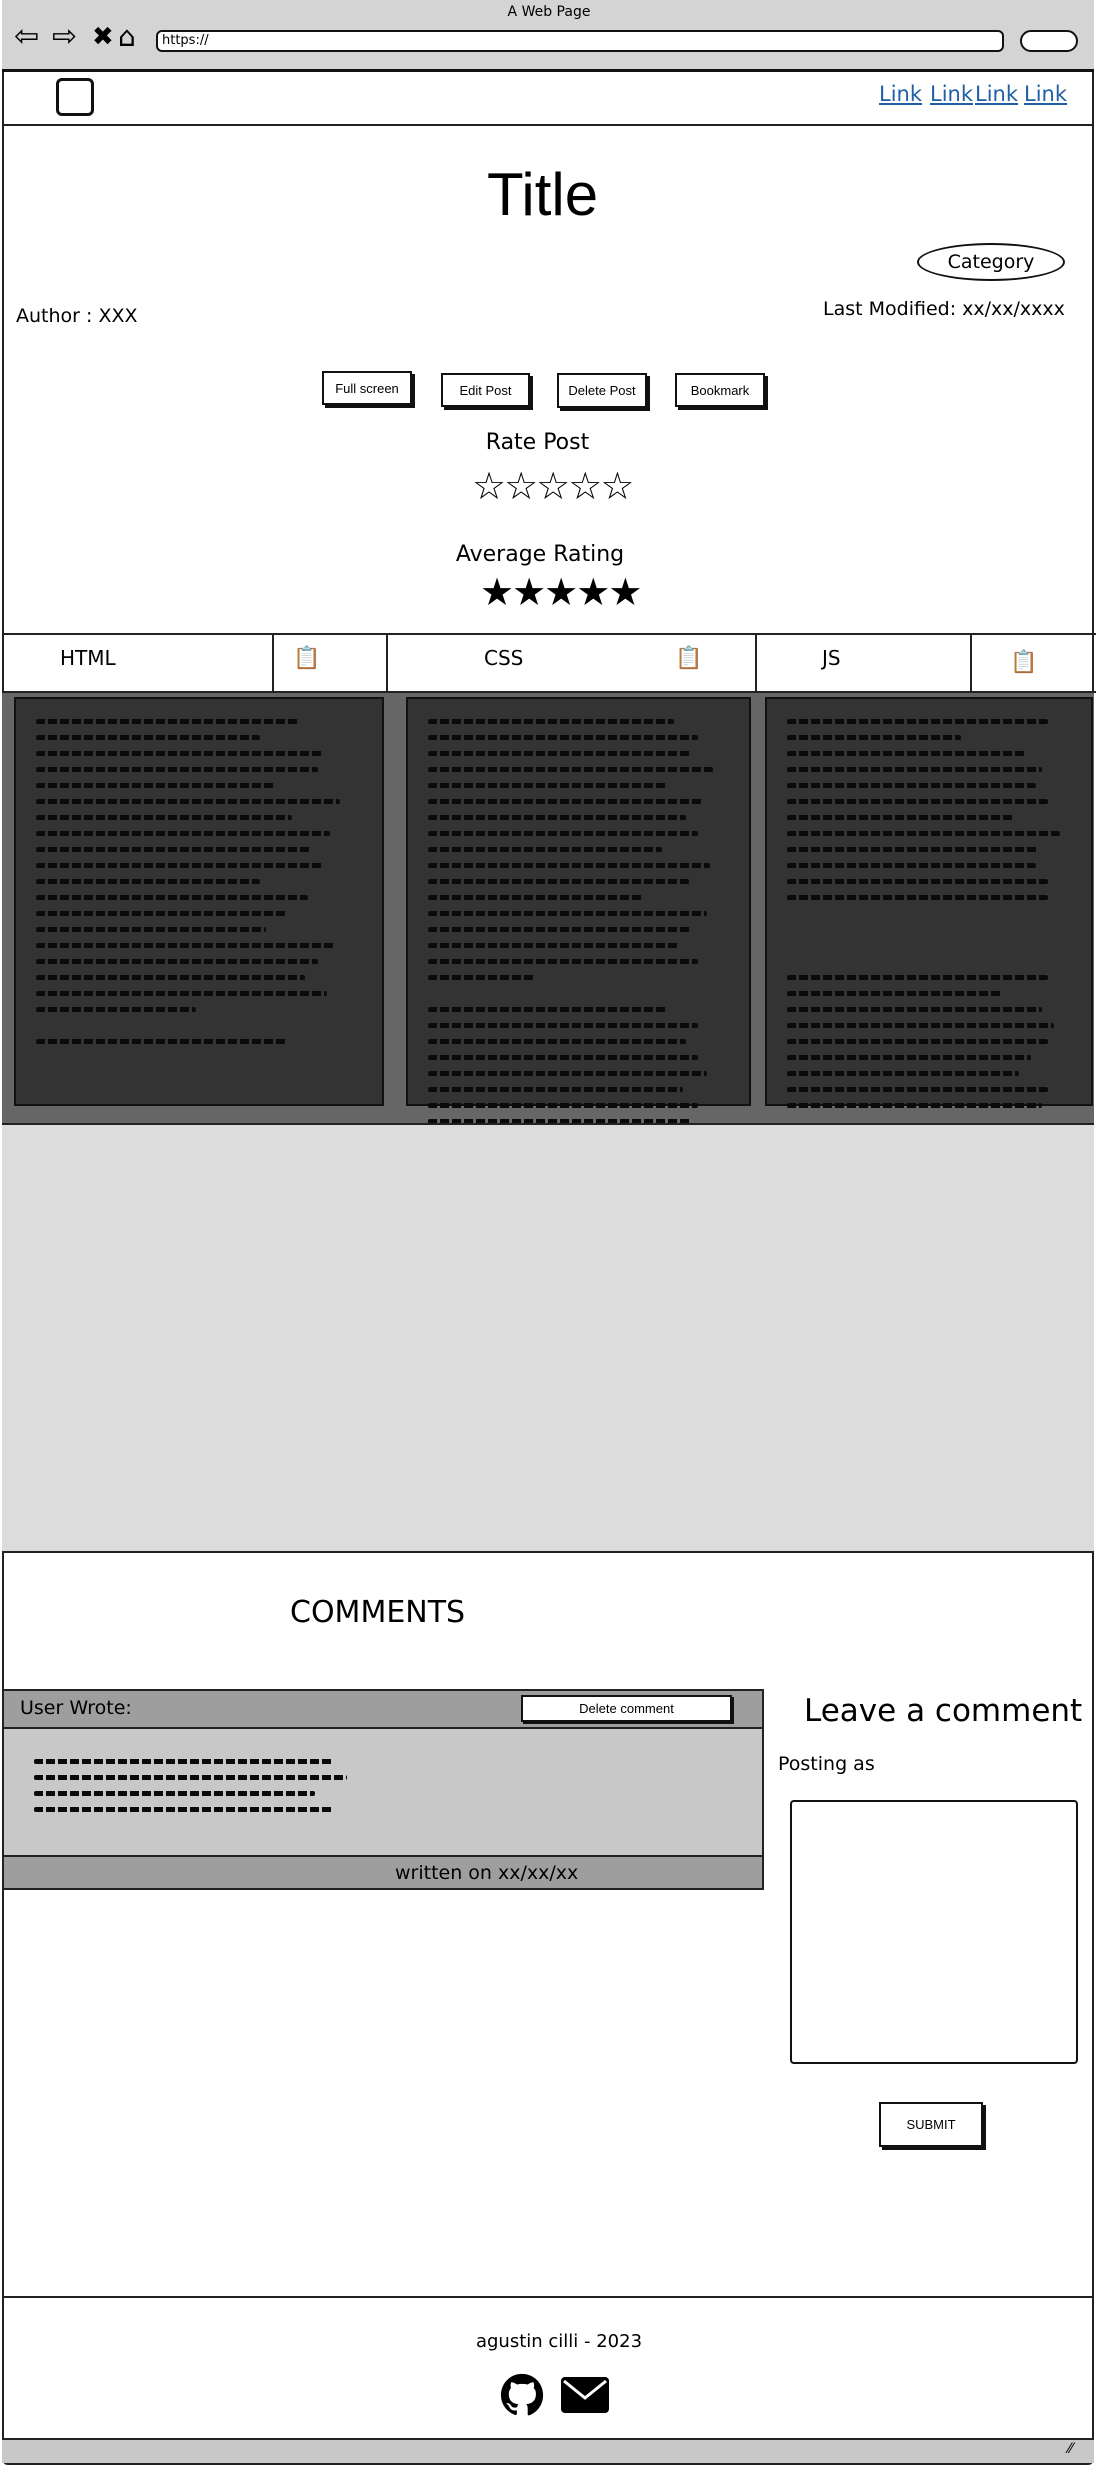 Image resolution: width=1098 pixels, height=2465 pixels. I want to click on browser-search-button, so click(1049, 41).